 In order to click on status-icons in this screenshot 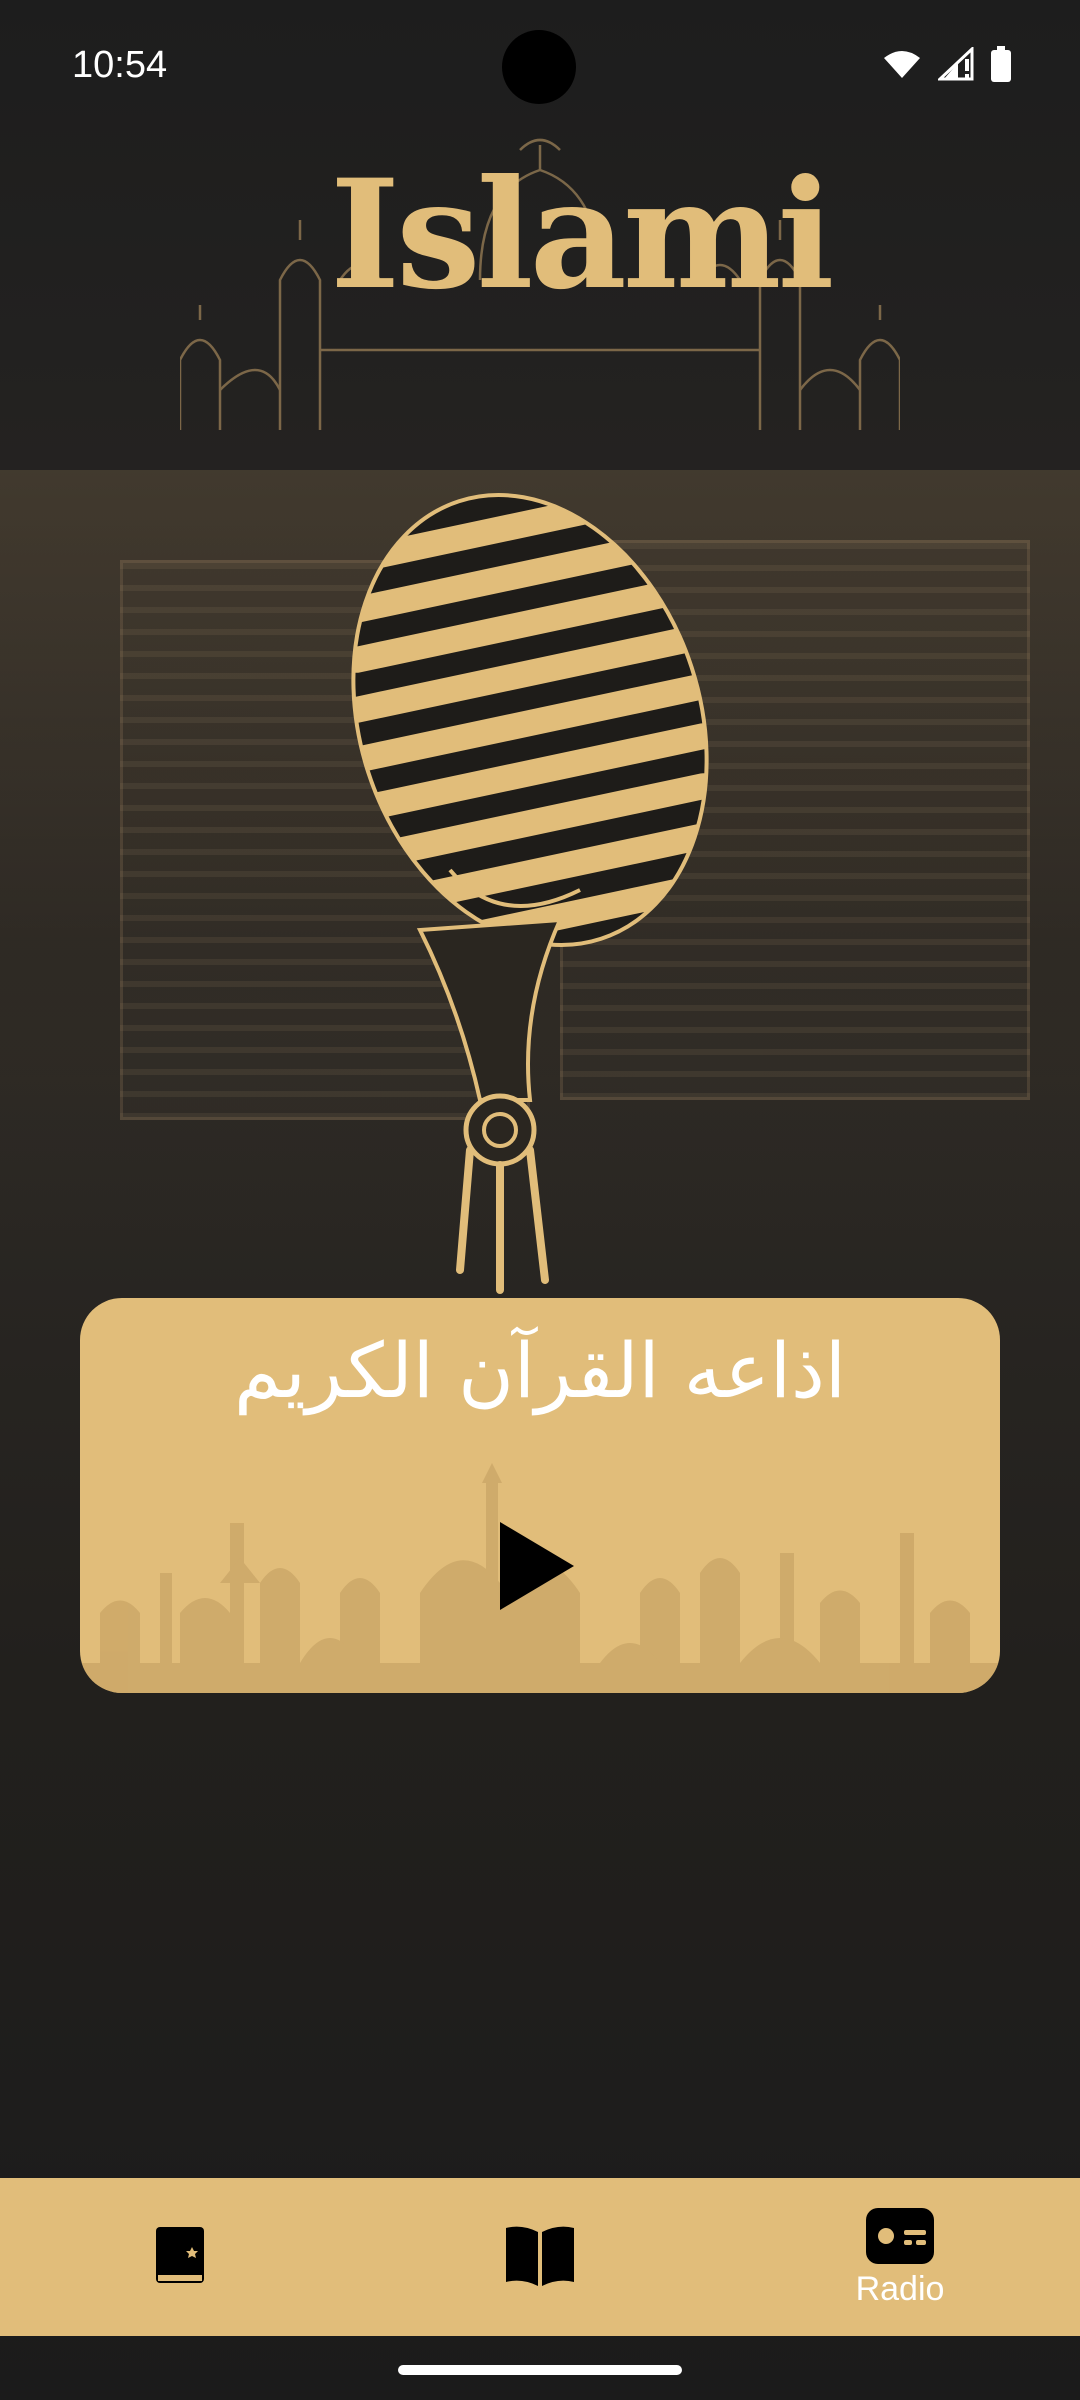, I will do `click(947, 64)`.